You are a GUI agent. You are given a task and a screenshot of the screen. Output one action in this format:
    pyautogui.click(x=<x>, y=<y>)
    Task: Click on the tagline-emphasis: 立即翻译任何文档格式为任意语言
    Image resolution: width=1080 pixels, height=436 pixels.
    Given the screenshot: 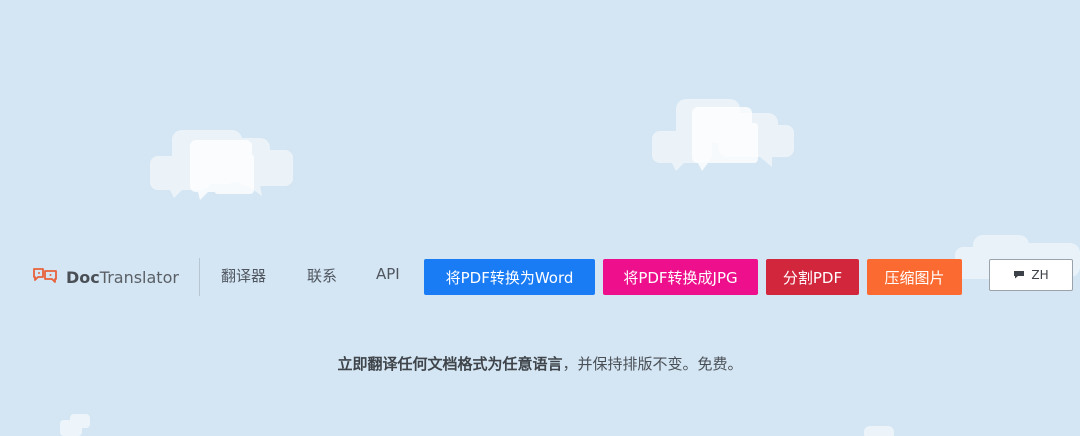 What is the action you would take?
    pyautogui.click(x=450, y=364)
    